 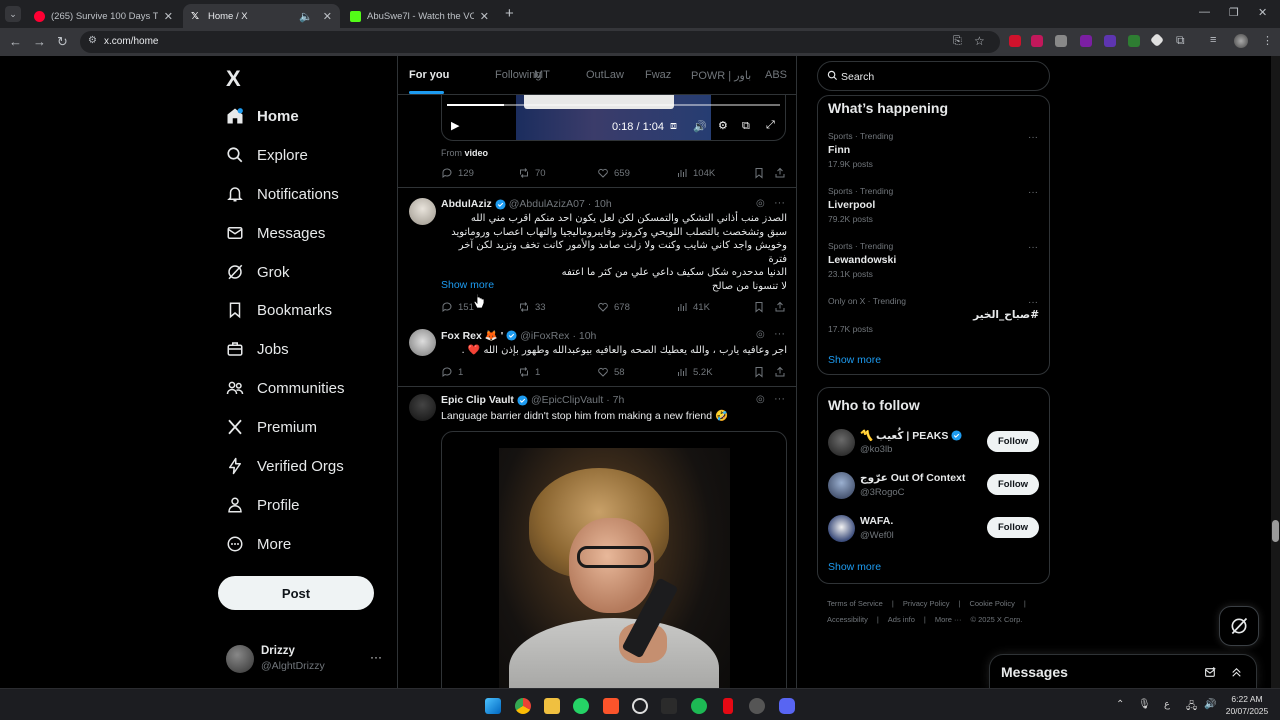 What do you see at coordinates (282, 194) in the screenshot?
I see `sidebar-item-notifications: Notifications` at bounding box center [282, 194].